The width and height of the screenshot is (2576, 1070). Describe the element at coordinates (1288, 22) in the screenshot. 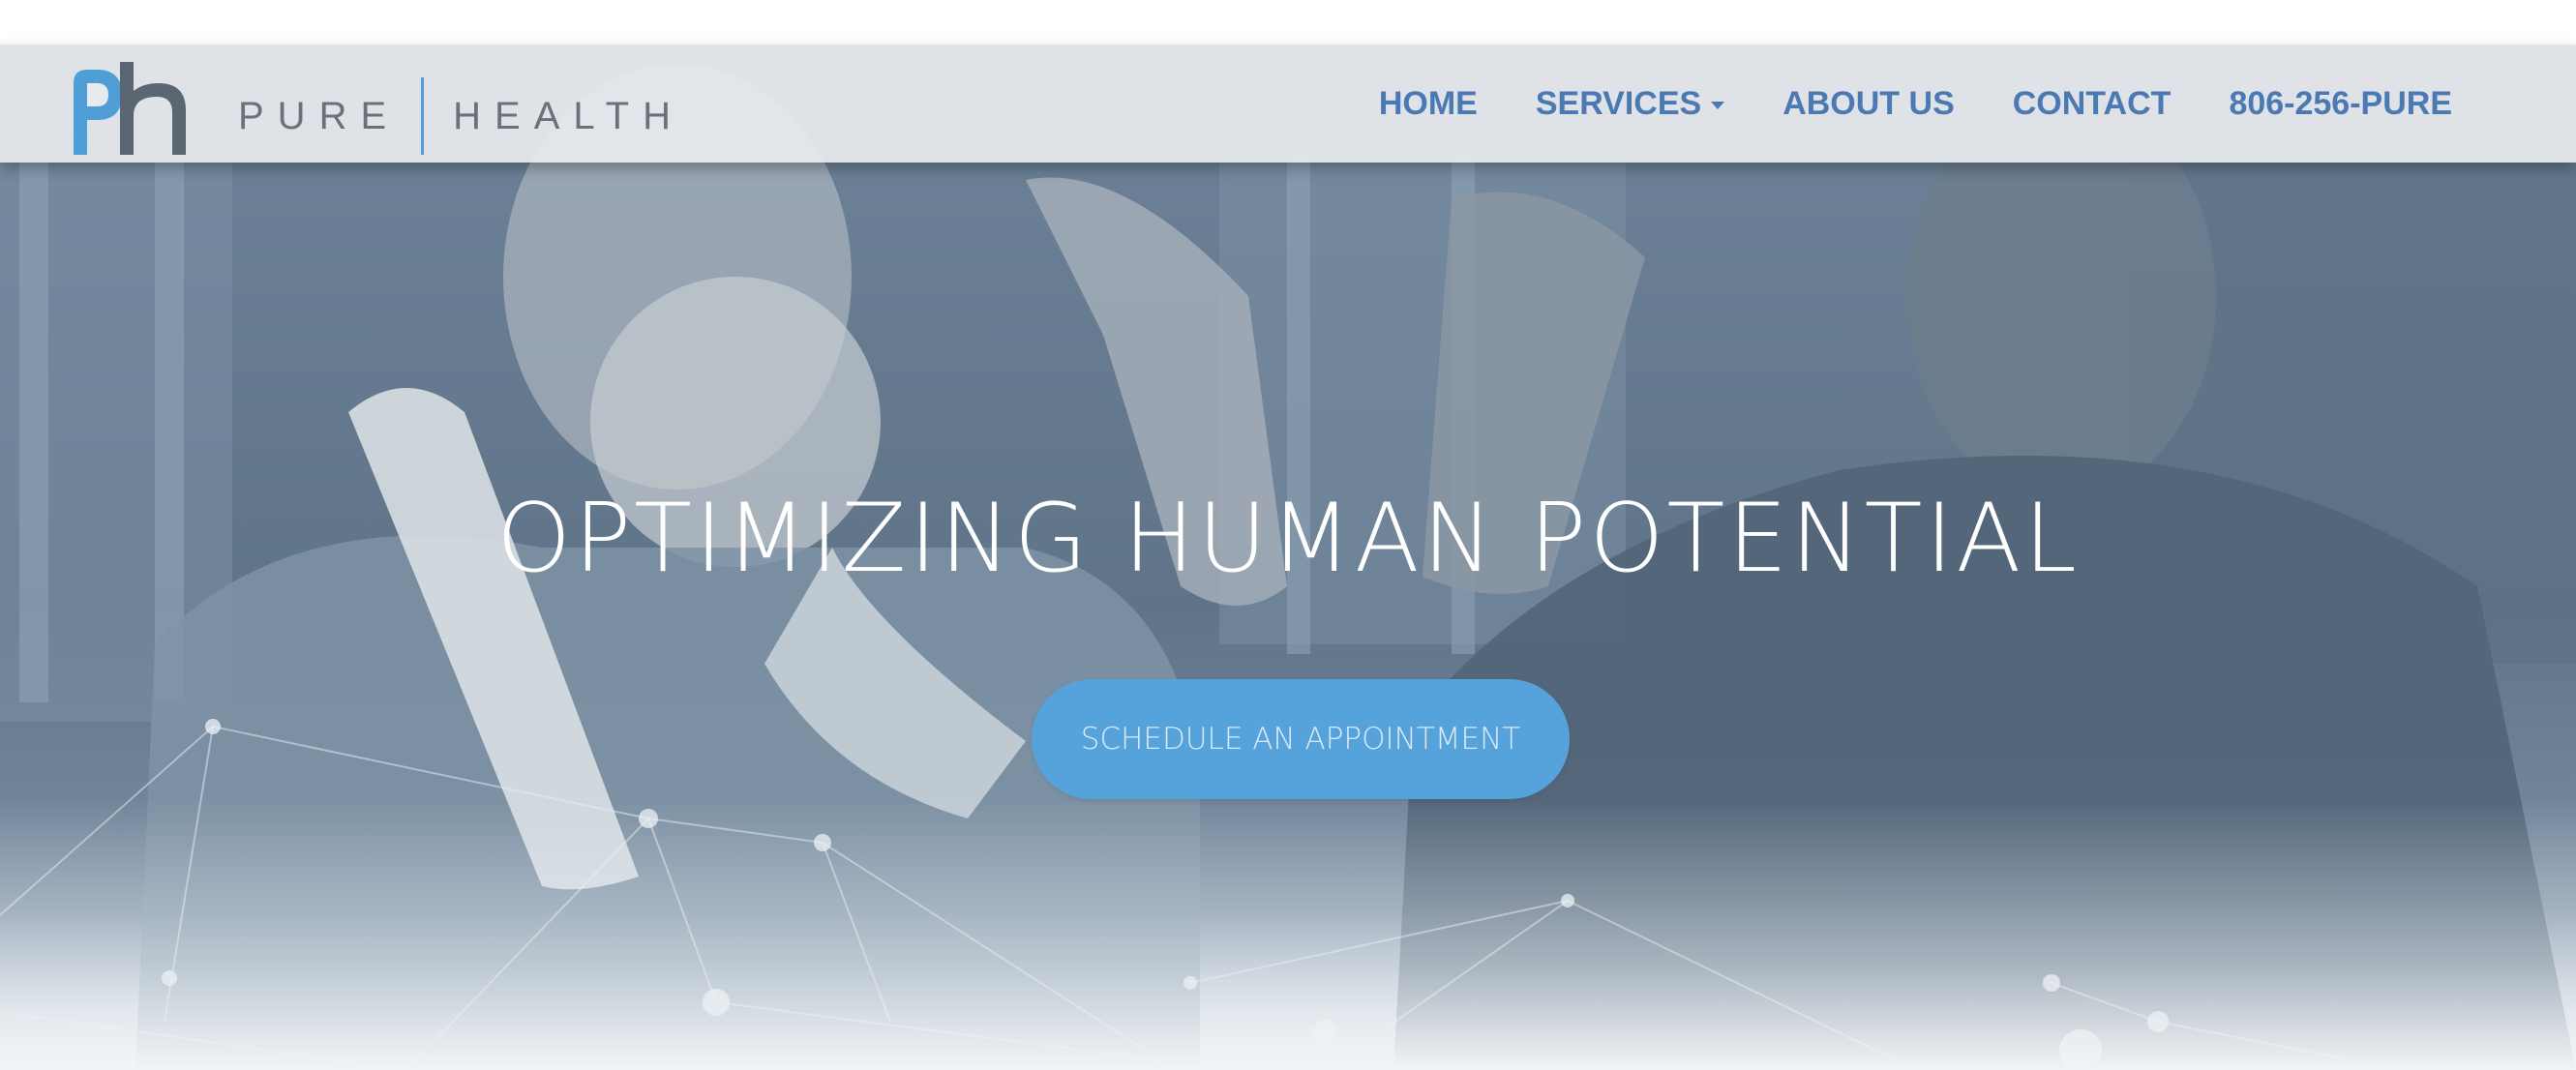

I see `top-strip` at that location.